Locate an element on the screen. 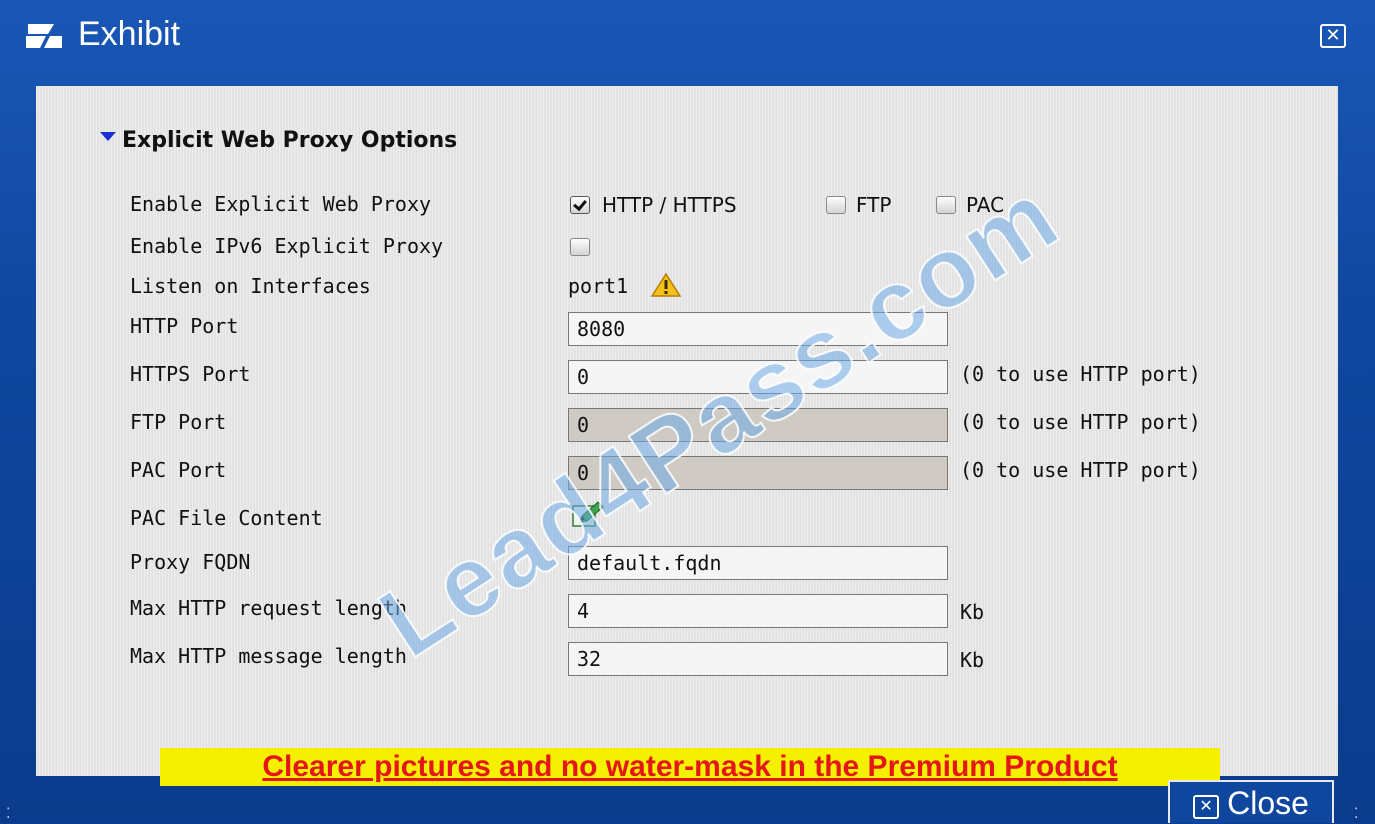 The height and width of the screenshot is (824, 1375). max-request-length-label: Max HTTP request length is located at coordinates (268, 608).